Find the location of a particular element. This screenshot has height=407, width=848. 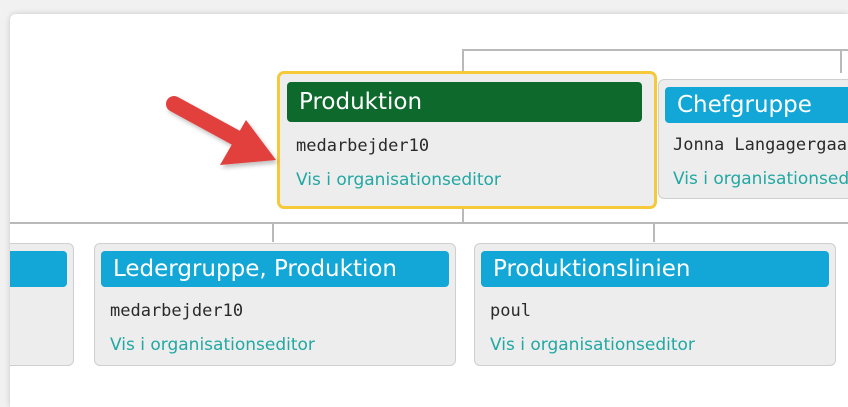

connector-top-horizontal is located at coordinates (655, 50).